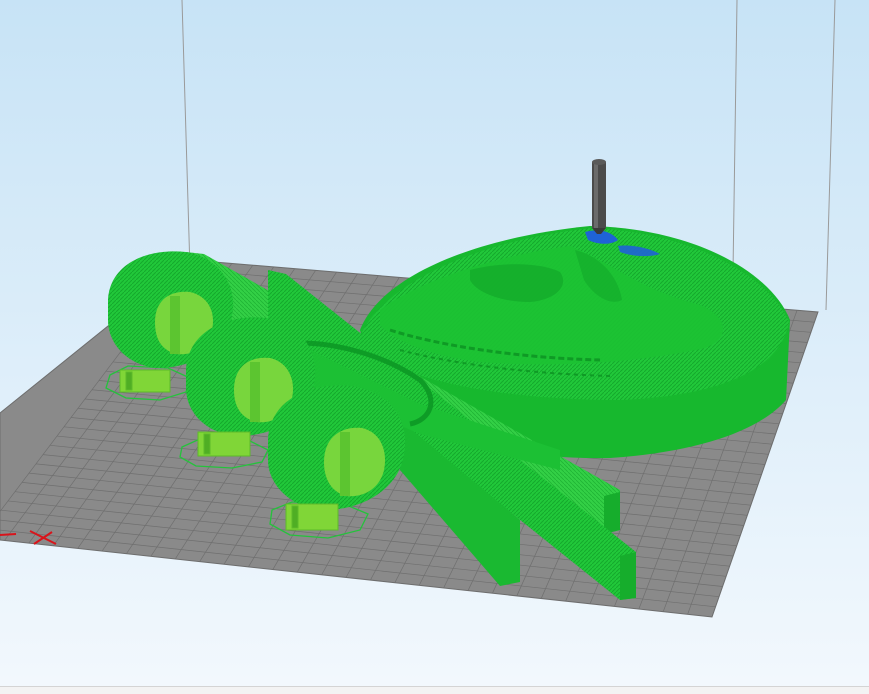 The height and width of the screenshot is (694, 869). I want to click on nozzle-icon, so click(599, 196).